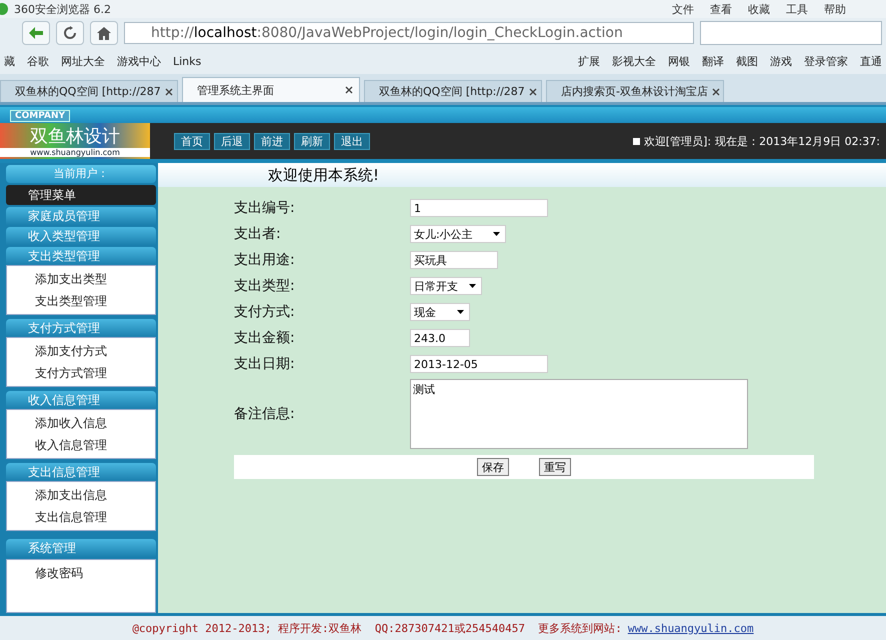 Image resolution: width=886 pixels, height=640 pixels. What do you see at coordinates (747, 61) in the screenshot?
I see `toolbar-item: 截图` at bounding box center [747, 61].